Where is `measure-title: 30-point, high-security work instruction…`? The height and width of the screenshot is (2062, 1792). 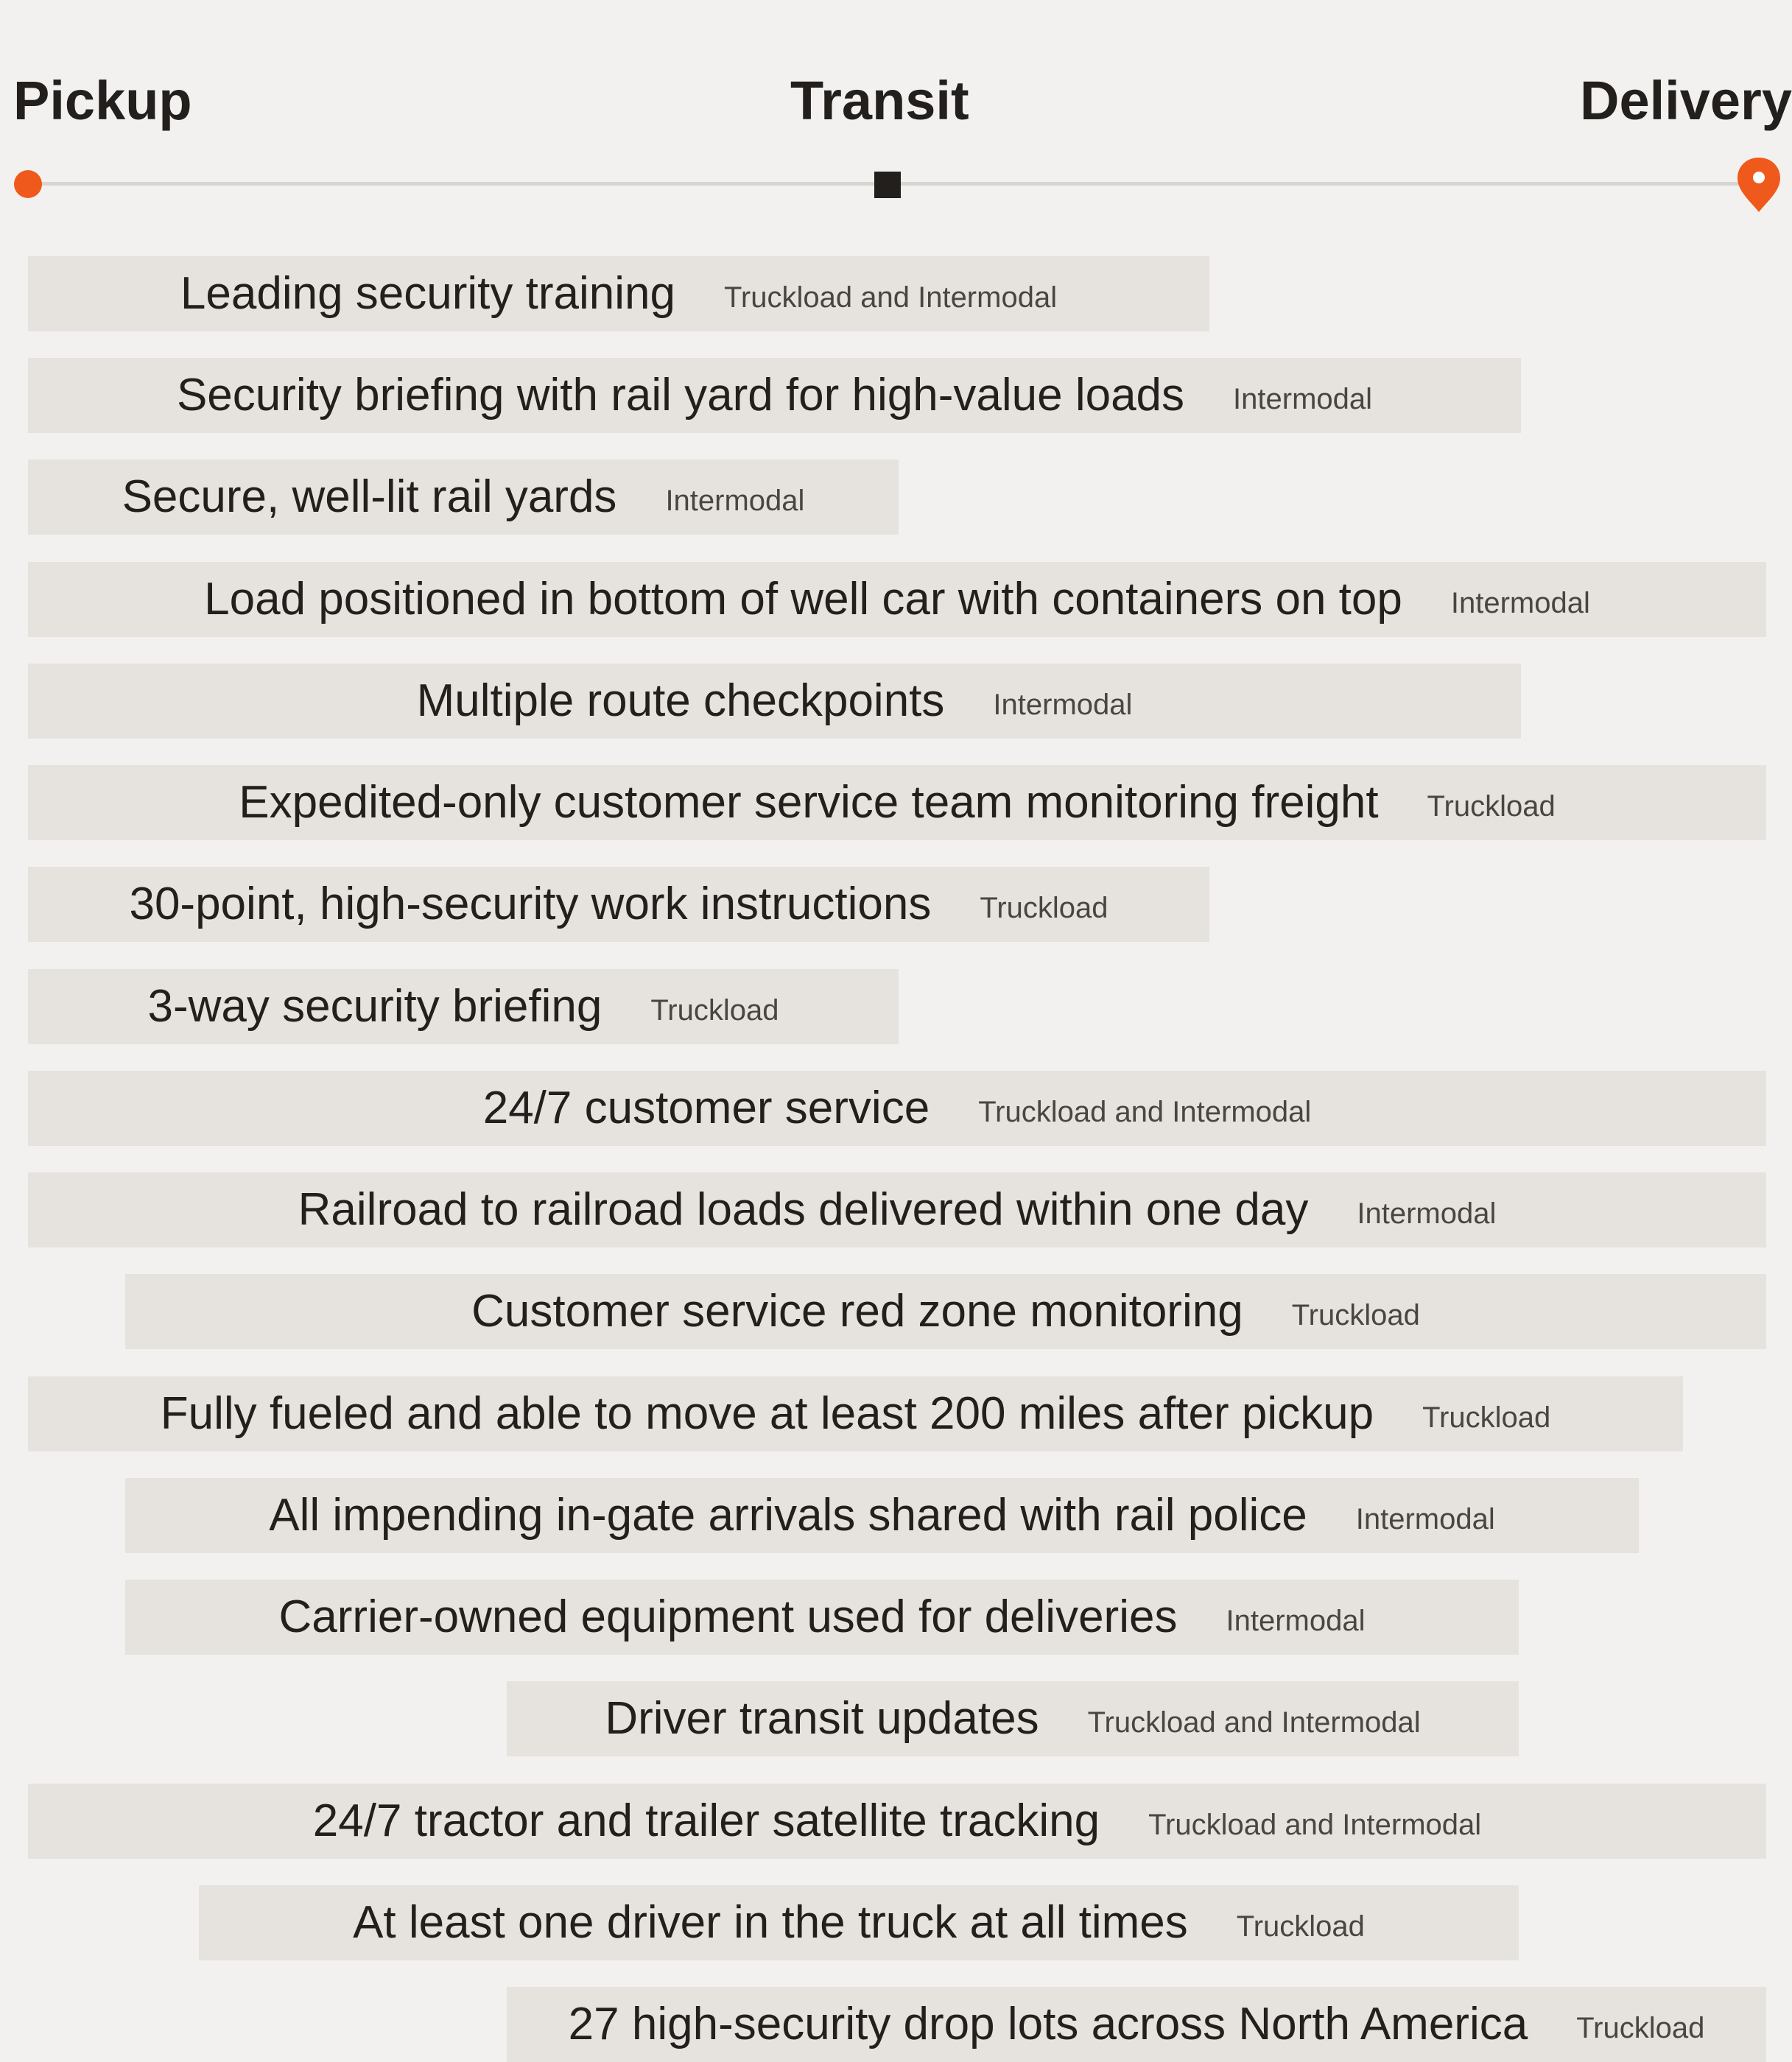
measure-title: 30-point, high-security work instruction… is located at coordinates (530, 904).